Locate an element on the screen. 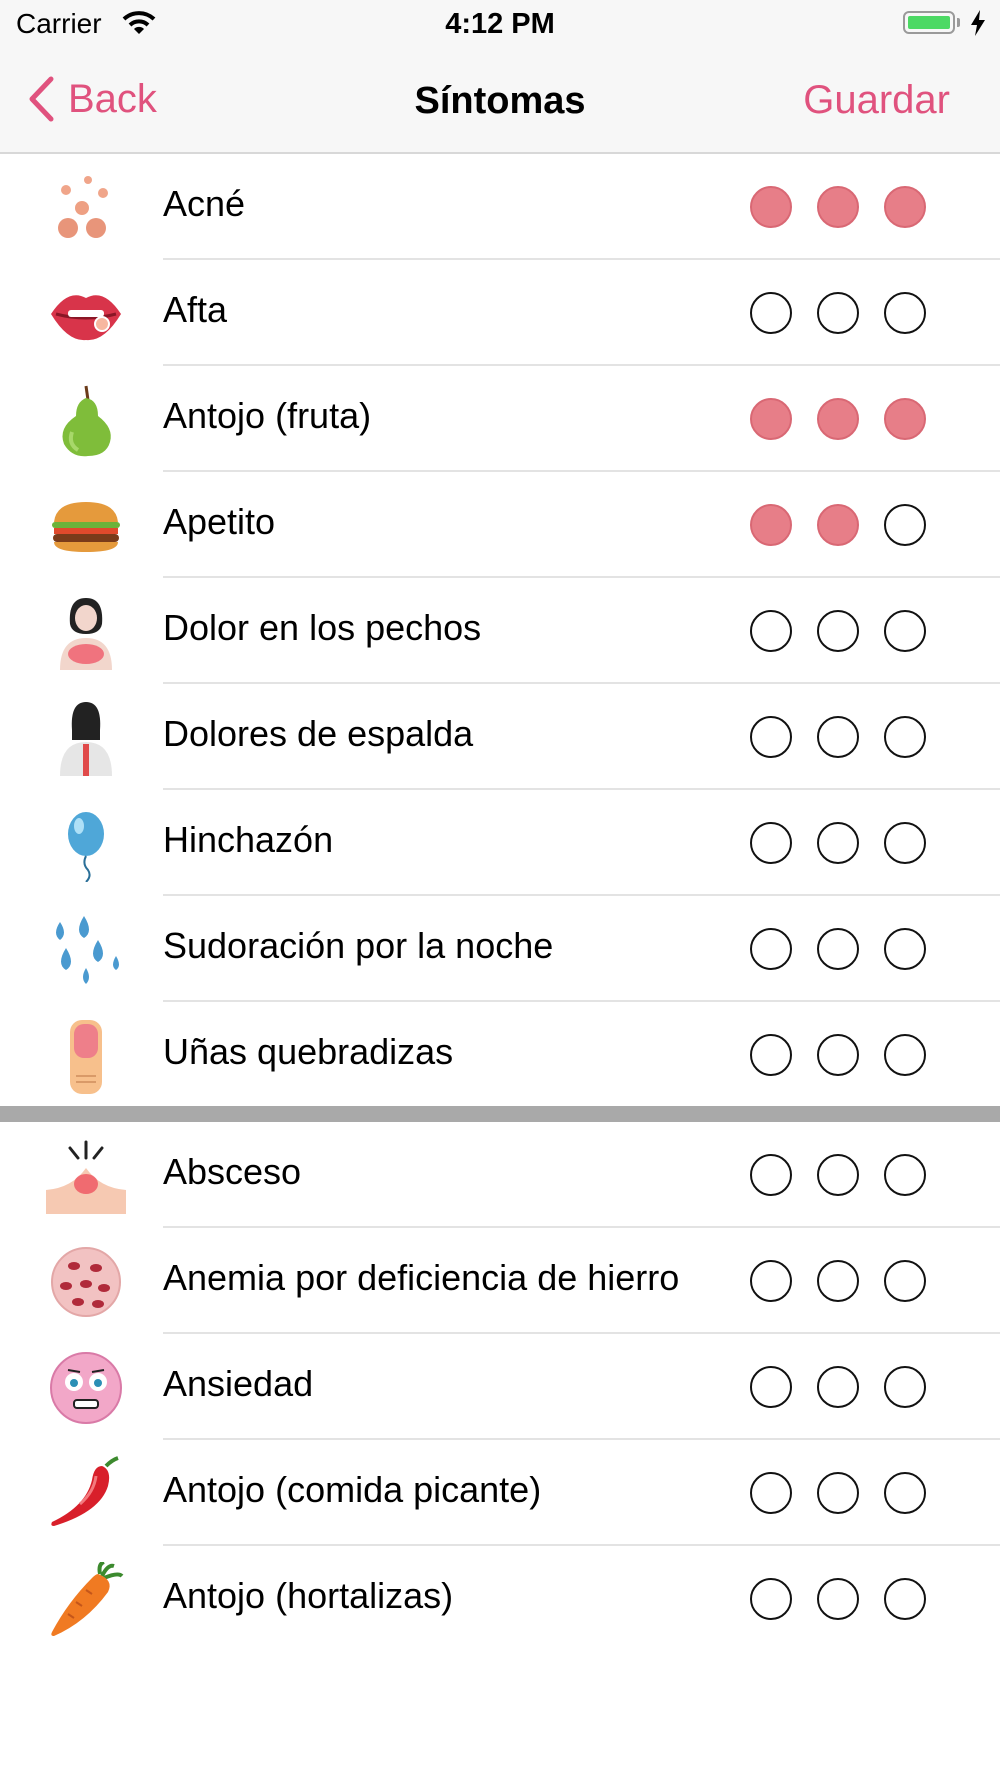 Image resolution: width=1000 pixels, height=1778 pixels. carrot-icon is located at coordinates (86, 1599).